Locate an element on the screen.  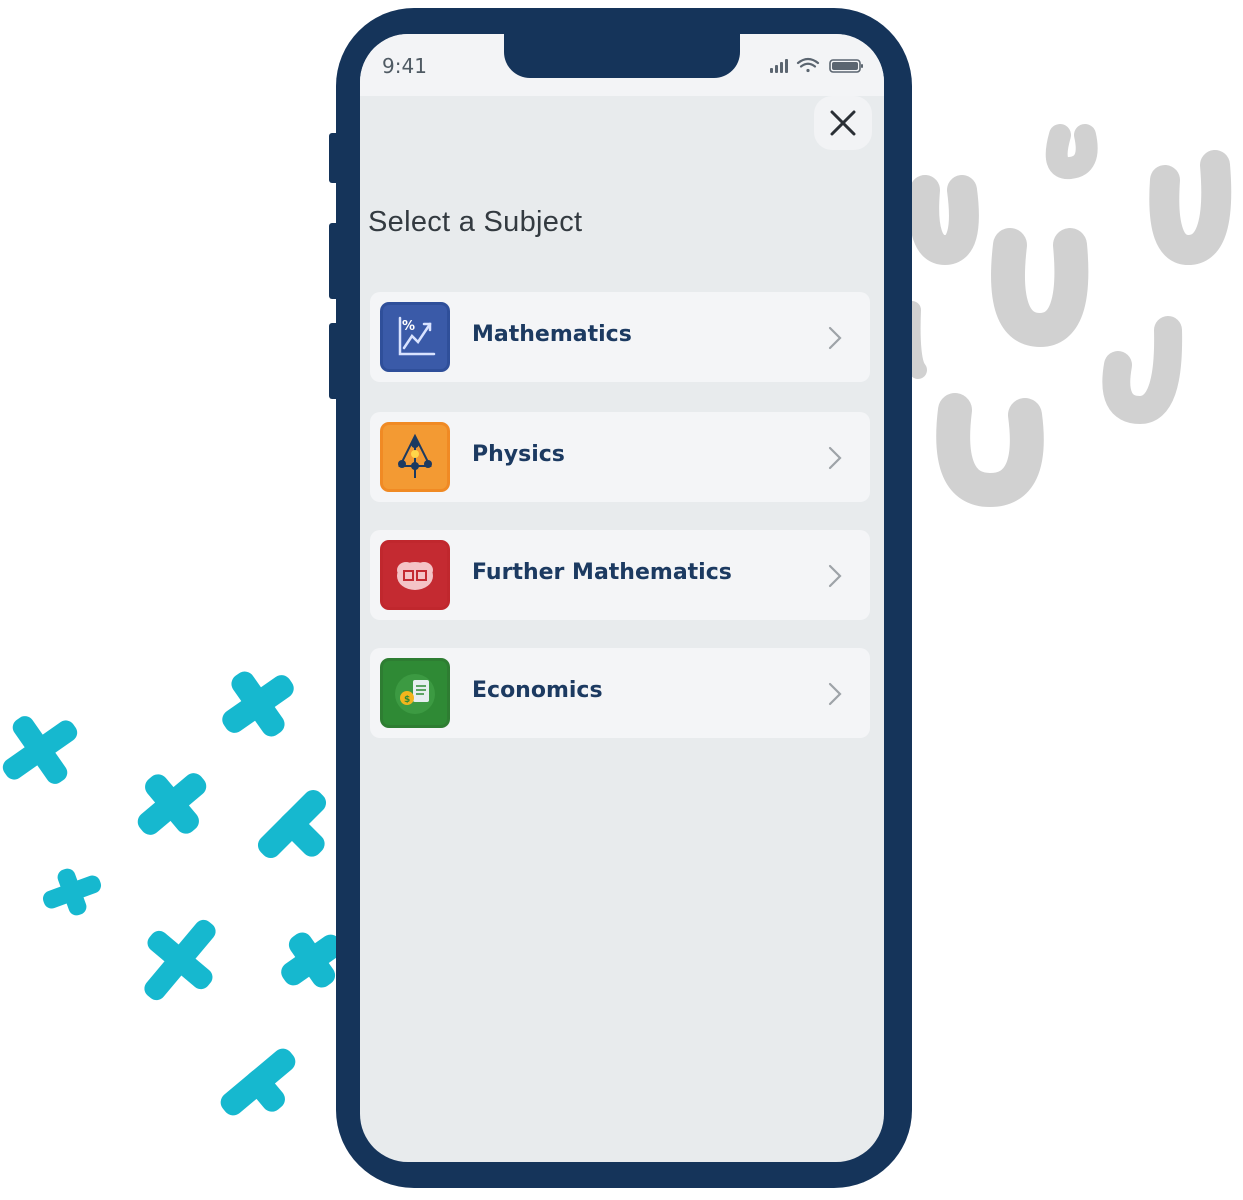
subject-label: Further Mathematics is located at coordinates (602, 572).